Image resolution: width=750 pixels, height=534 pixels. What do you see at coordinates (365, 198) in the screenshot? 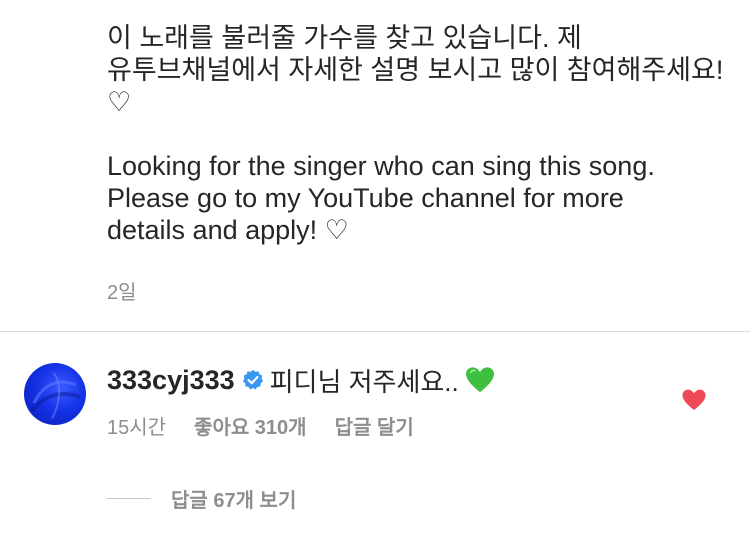
I see `caption-line: Please go to my YouTube channel for more` at bounding box center [365, 198].